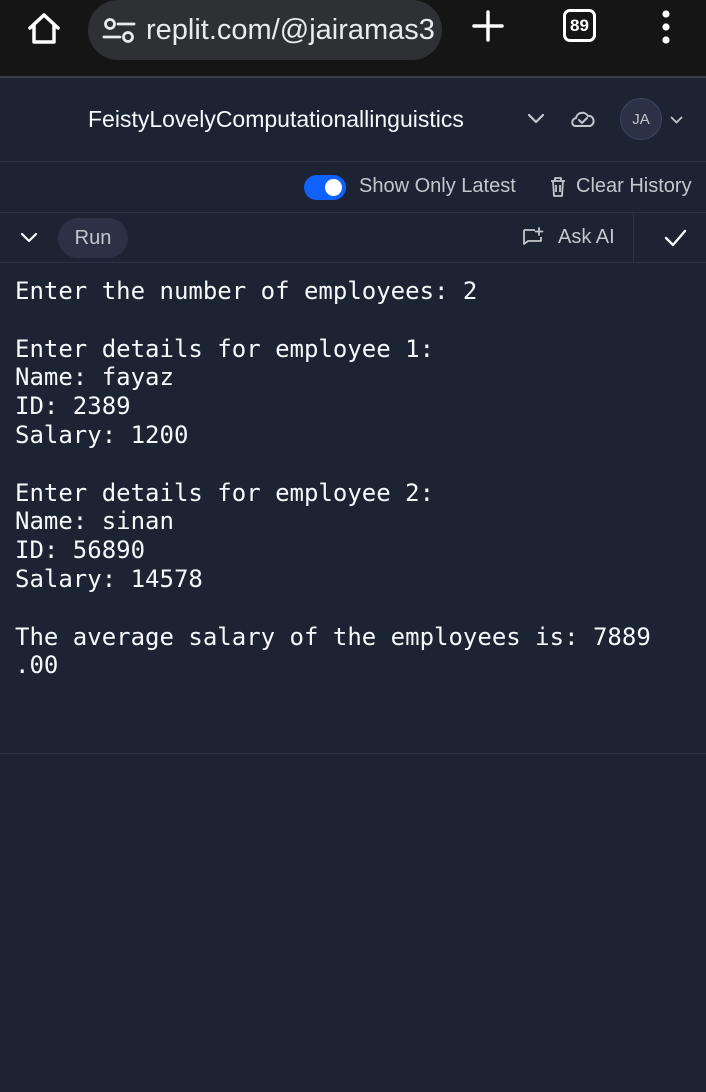  I want to click on console-line: ID: 56890, so click(80, 550).